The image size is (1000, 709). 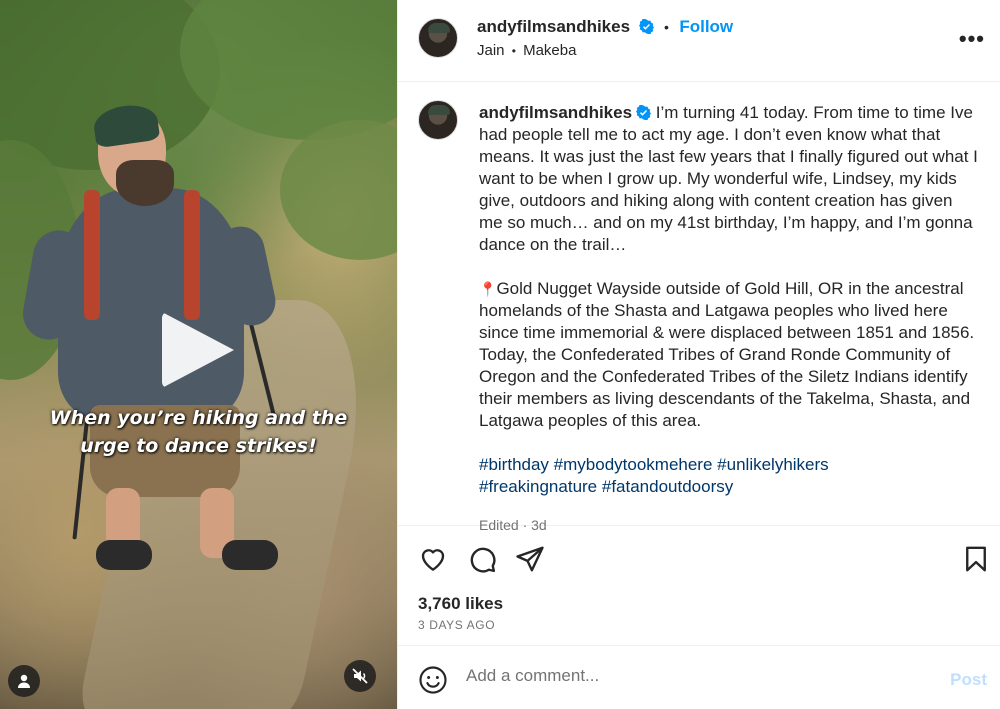 What do you see at coordinates (360, 676) in the screenshot?
I see `muted-speaker-icon` at bounding box center [360, 676].